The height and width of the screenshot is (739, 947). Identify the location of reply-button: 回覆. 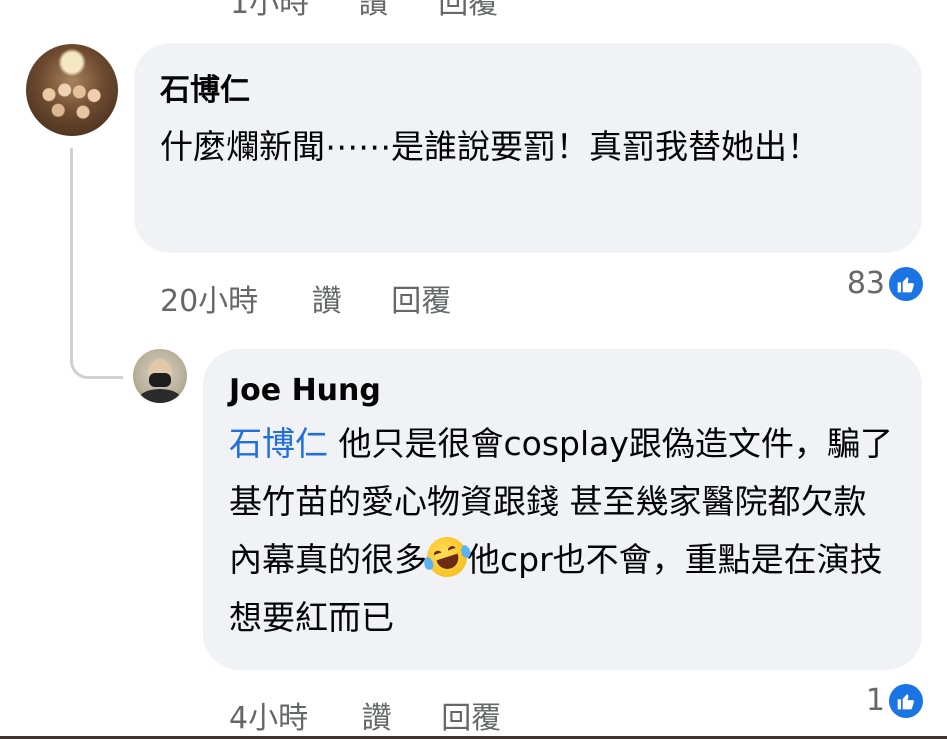
(421, 301).